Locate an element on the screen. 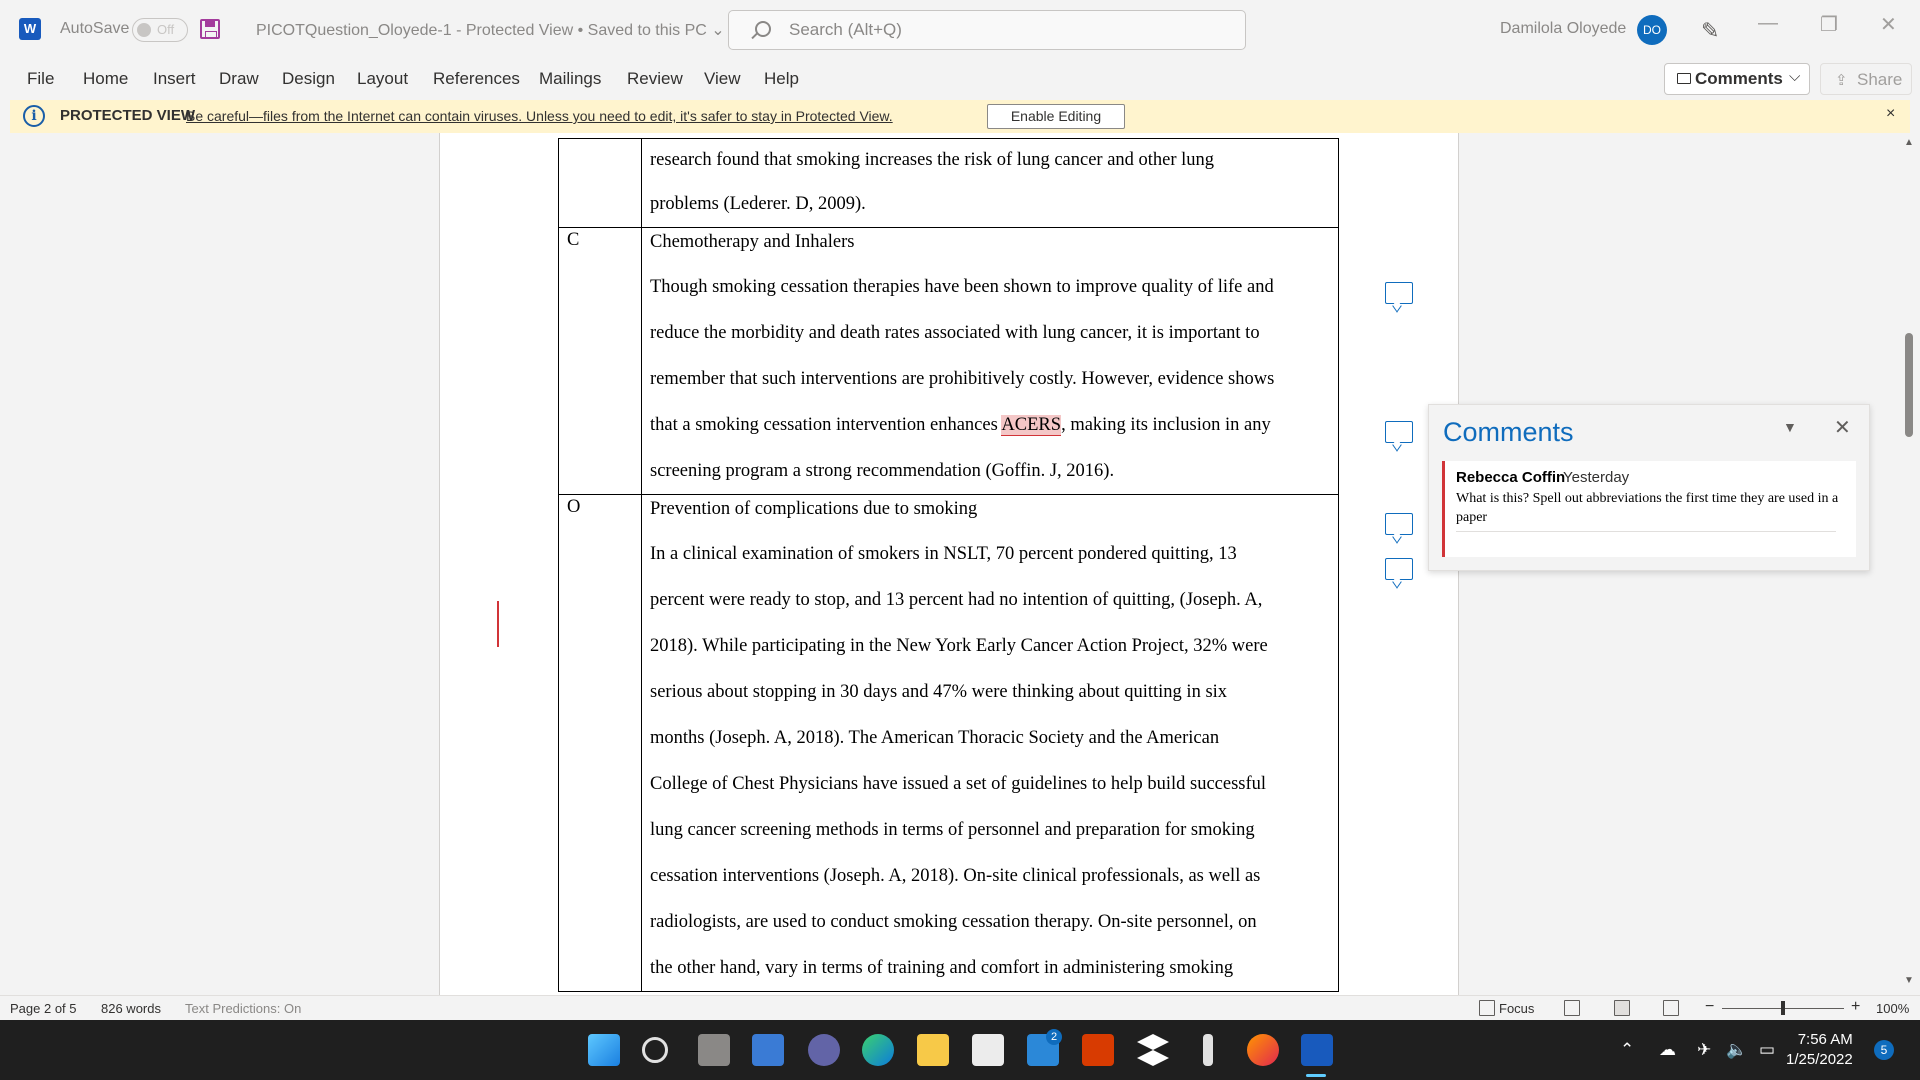 The width and height of the screenshot is (1920, 1080). edge-icon is located at coordinates (878, 1050).